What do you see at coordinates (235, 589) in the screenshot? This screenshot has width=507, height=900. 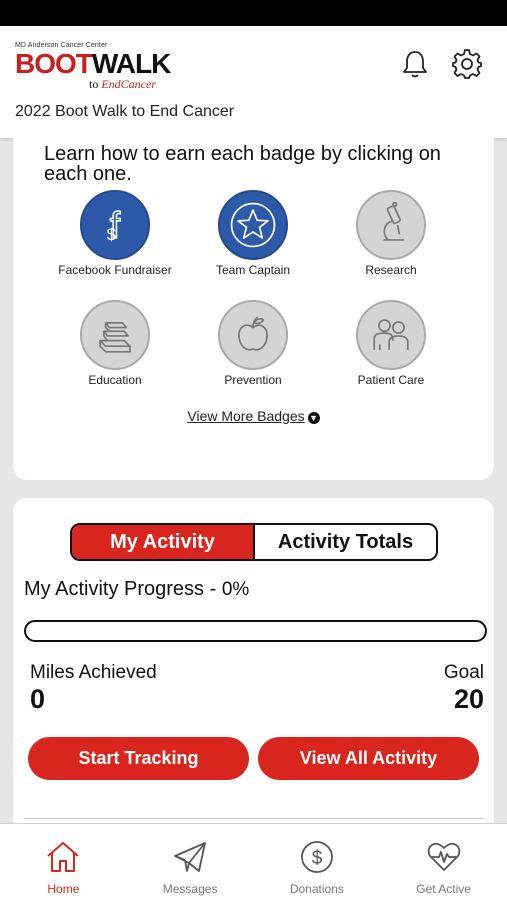 I see `progress-percent: 0%` at bounding box center [235, 589].